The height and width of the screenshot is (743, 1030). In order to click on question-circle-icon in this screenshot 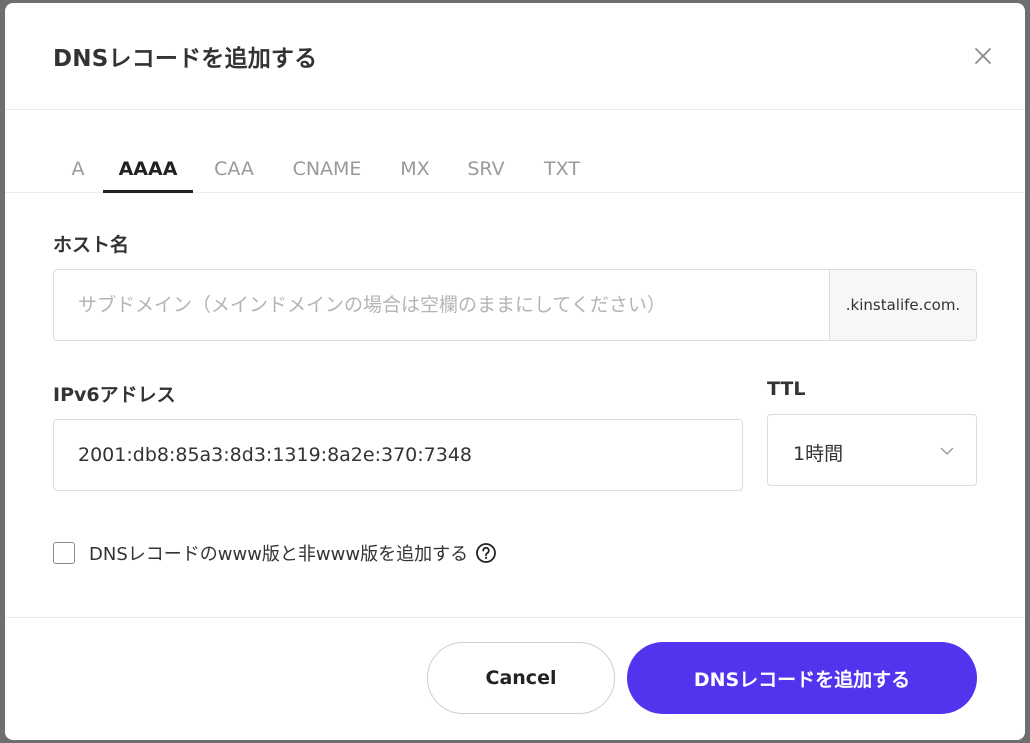, I will do `click(486, 553)`.